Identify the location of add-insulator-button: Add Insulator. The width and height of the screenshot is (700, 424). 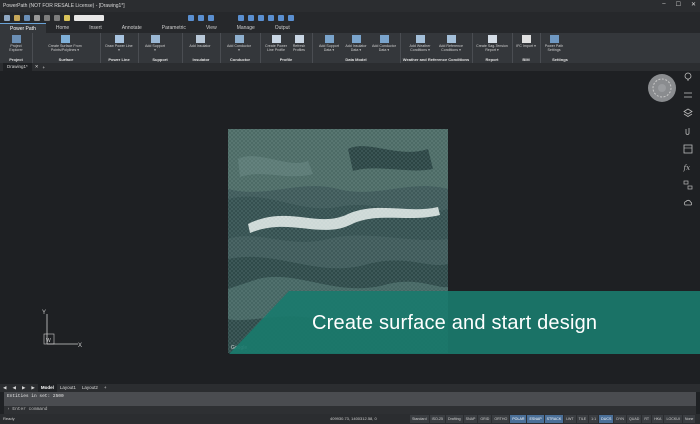
(200, 41).